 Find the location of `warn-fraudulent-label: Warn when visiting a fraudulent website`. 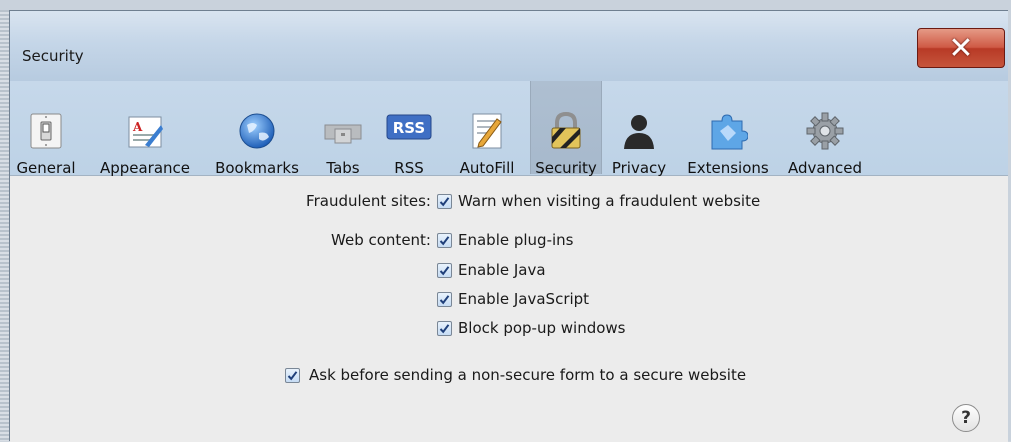

warn-fraudulent-label: Warn when visiting a fraudulent website is located at coordinates (609, 201).